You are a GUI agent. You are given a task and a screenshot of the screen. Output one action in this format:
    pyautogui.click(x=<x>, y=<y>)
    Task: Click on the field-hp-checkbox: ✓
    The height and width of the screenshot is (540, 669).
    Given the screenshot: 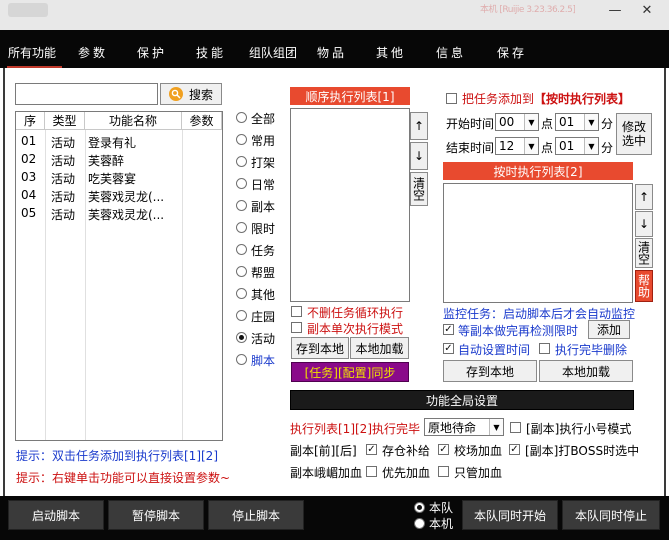 What is the action you would take?
    pyautogui.click(x=443, y=449)
    